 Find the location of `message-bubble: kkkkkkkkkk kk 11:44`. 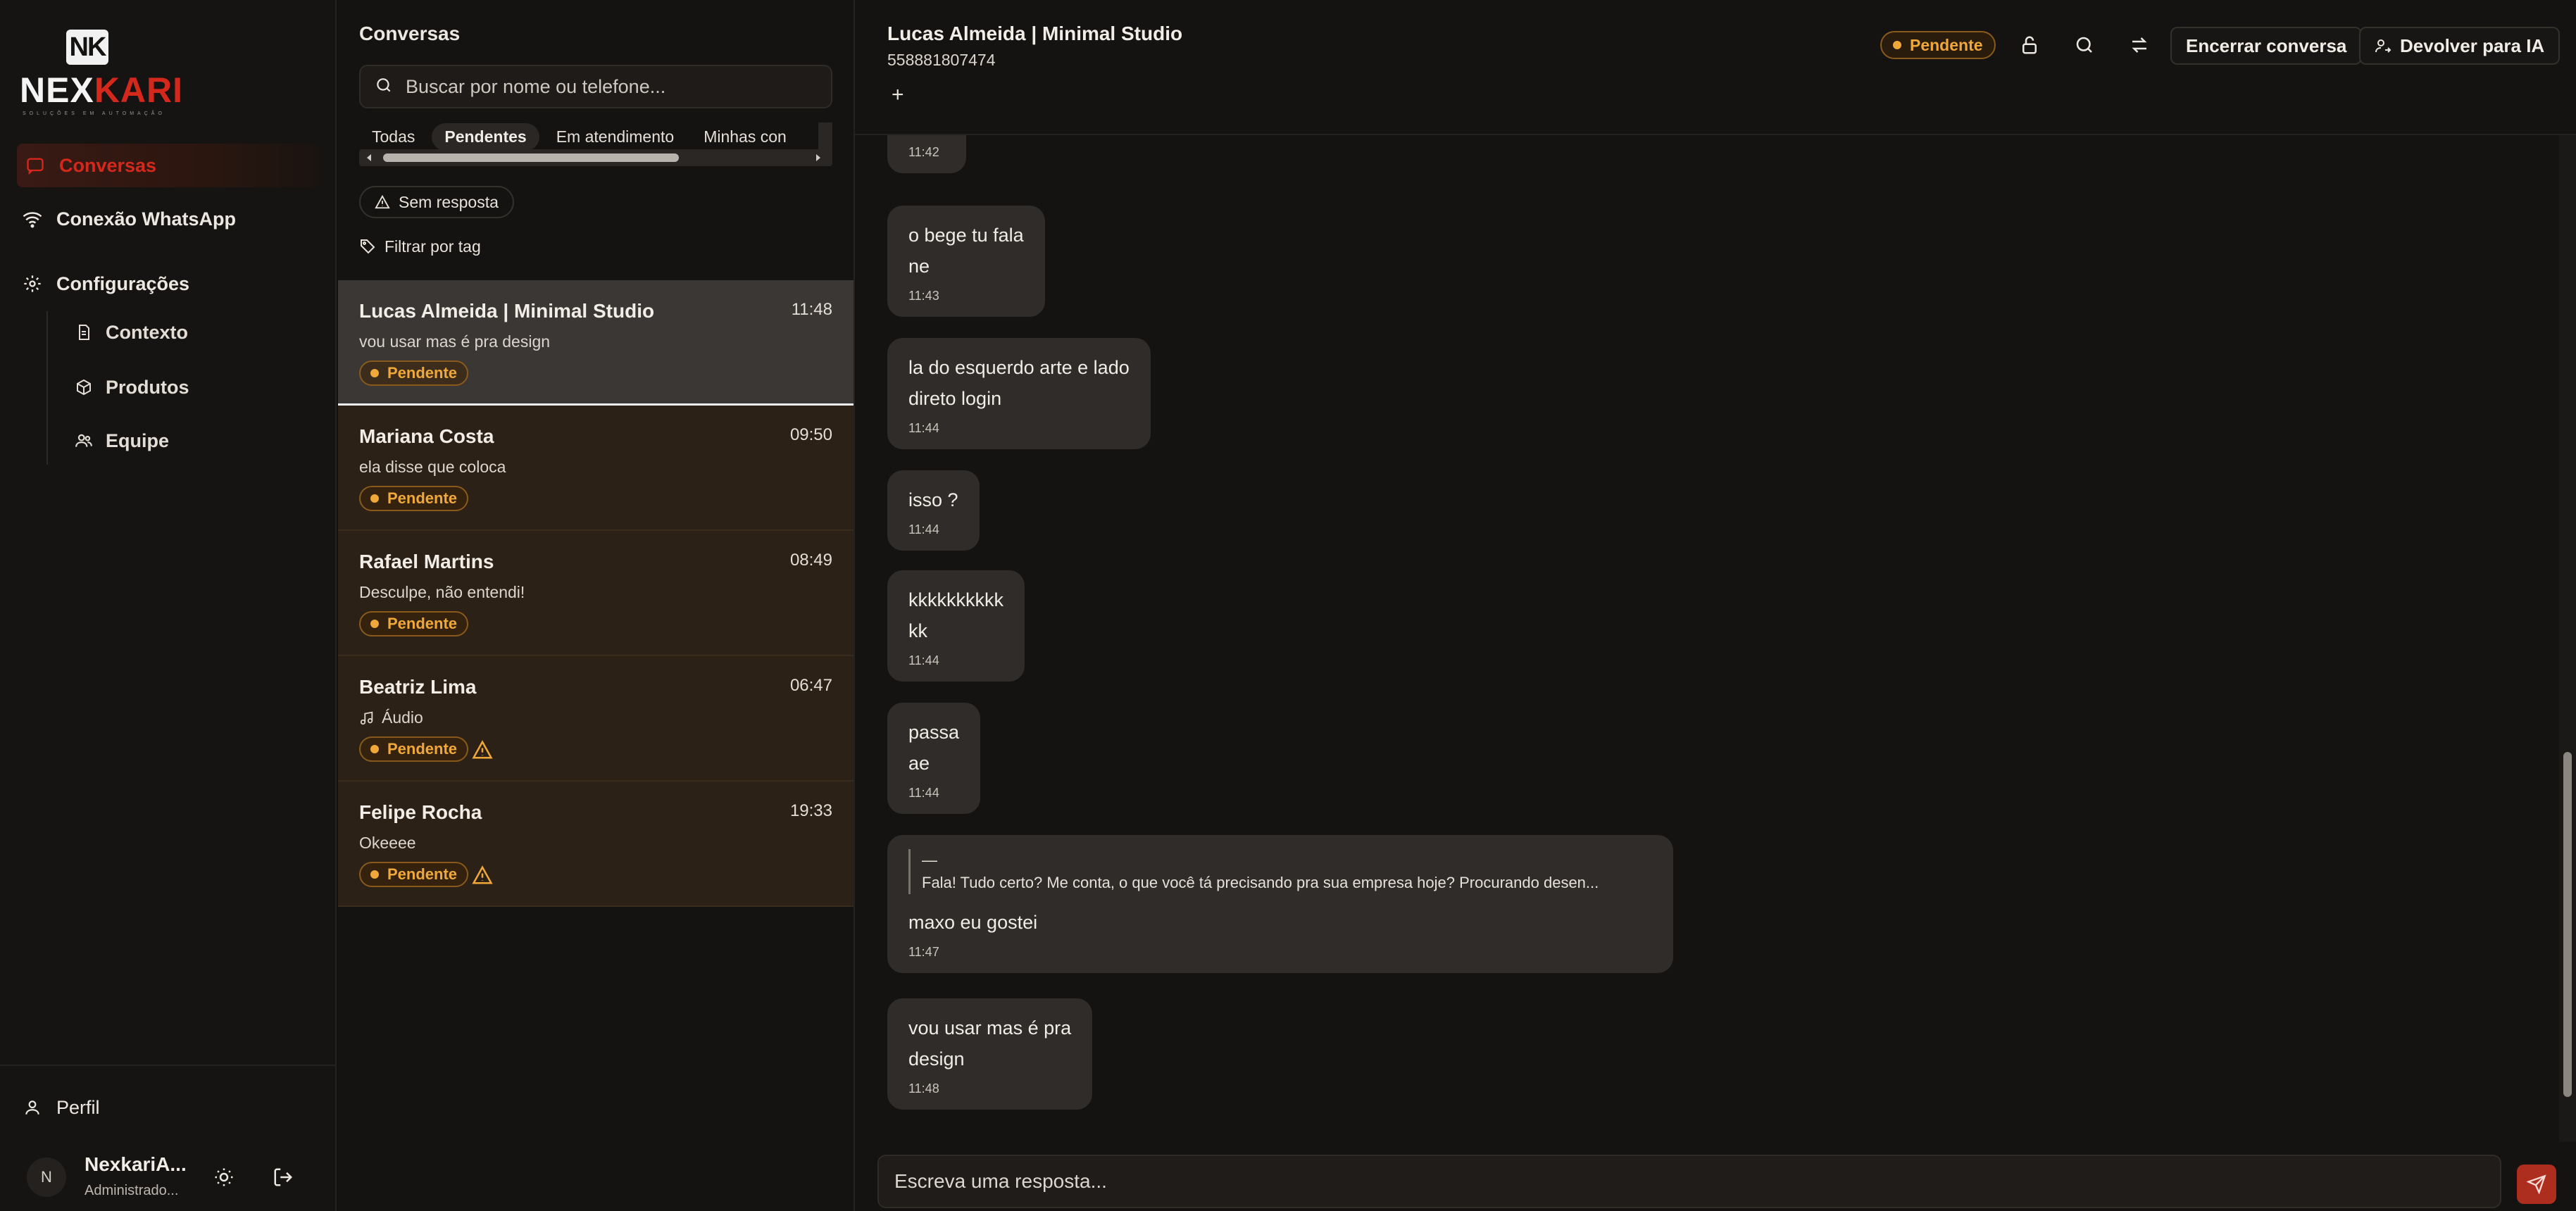

message-bubble: kkkkkkkkkk kk 11:44 is located at coordinates (956, 626).